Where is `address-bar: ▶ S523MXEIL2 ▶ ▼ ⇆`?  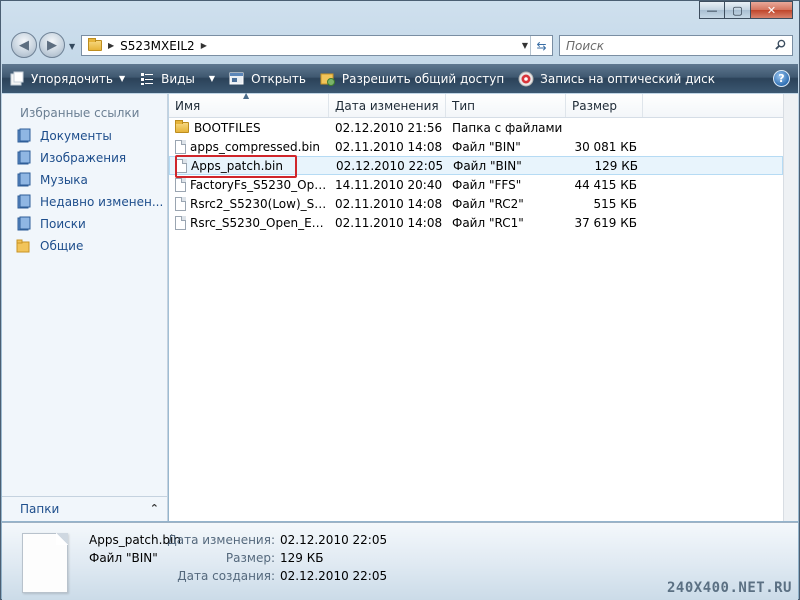 address-bar: ▶ S523MXEIL2 ▶ ▼ ⇆ is located at coordinates (317, 45).